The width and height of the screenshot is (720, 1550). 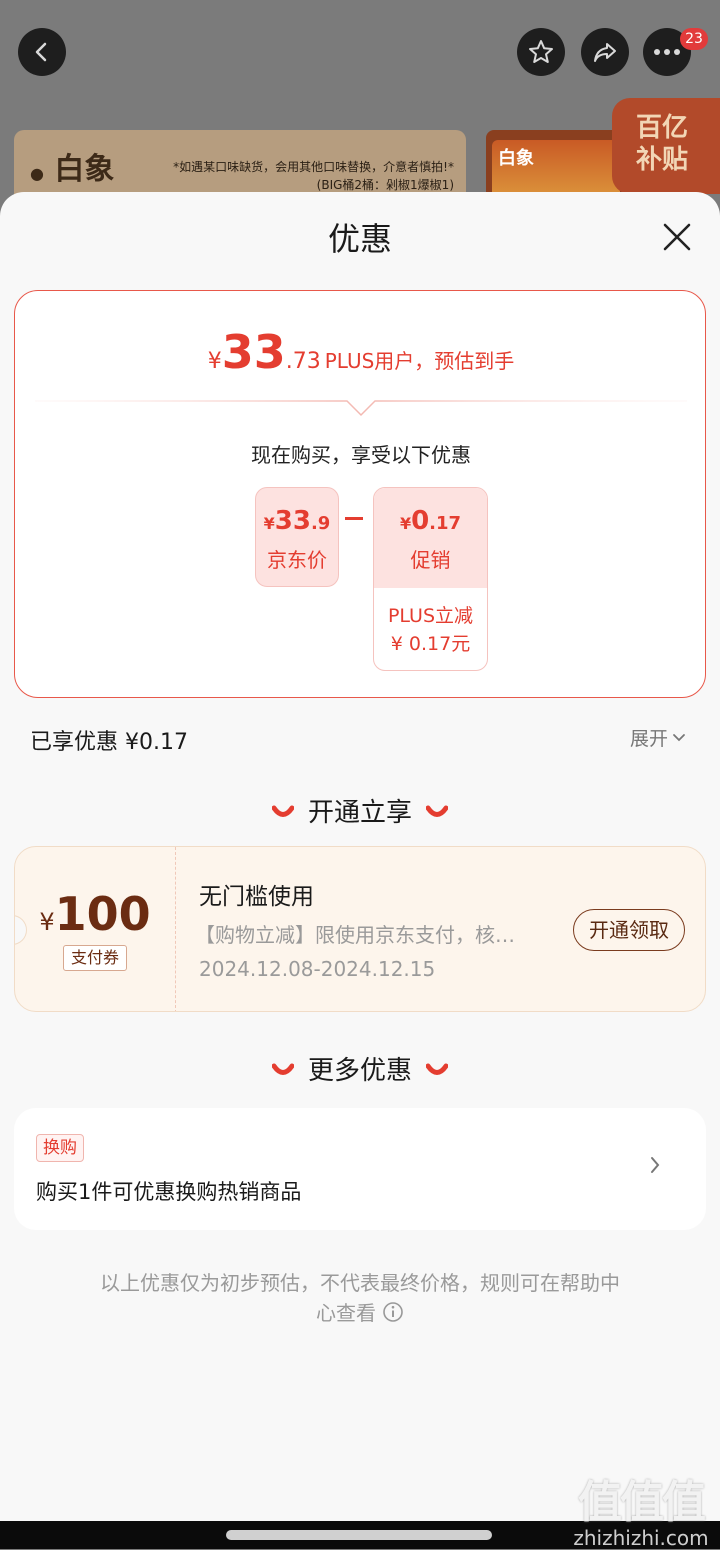 I want to click on promo-label: 促销, so click(x=430, y=560).